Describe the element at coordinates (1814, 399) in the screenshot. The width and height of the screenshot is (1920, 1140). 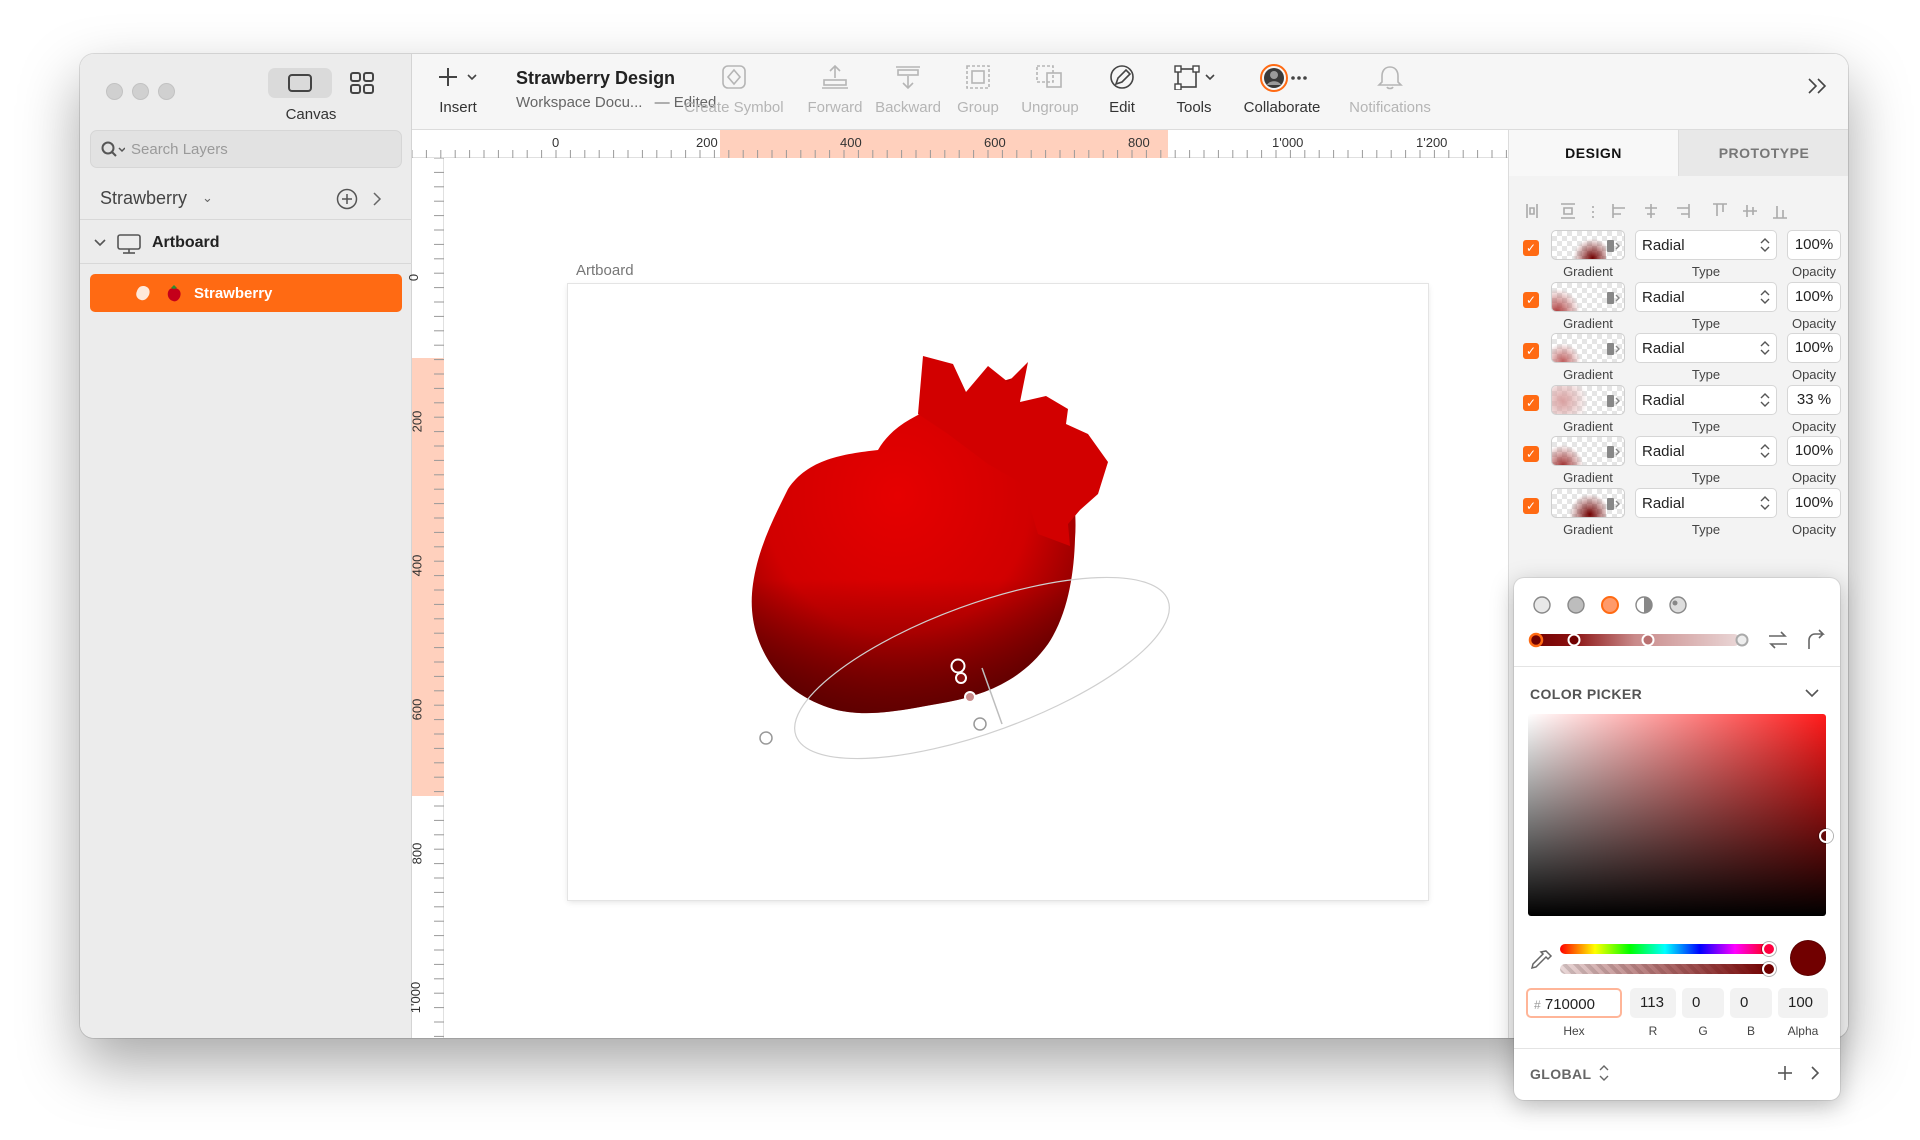
I see `fill-opacity-field: 33 %` at that location.